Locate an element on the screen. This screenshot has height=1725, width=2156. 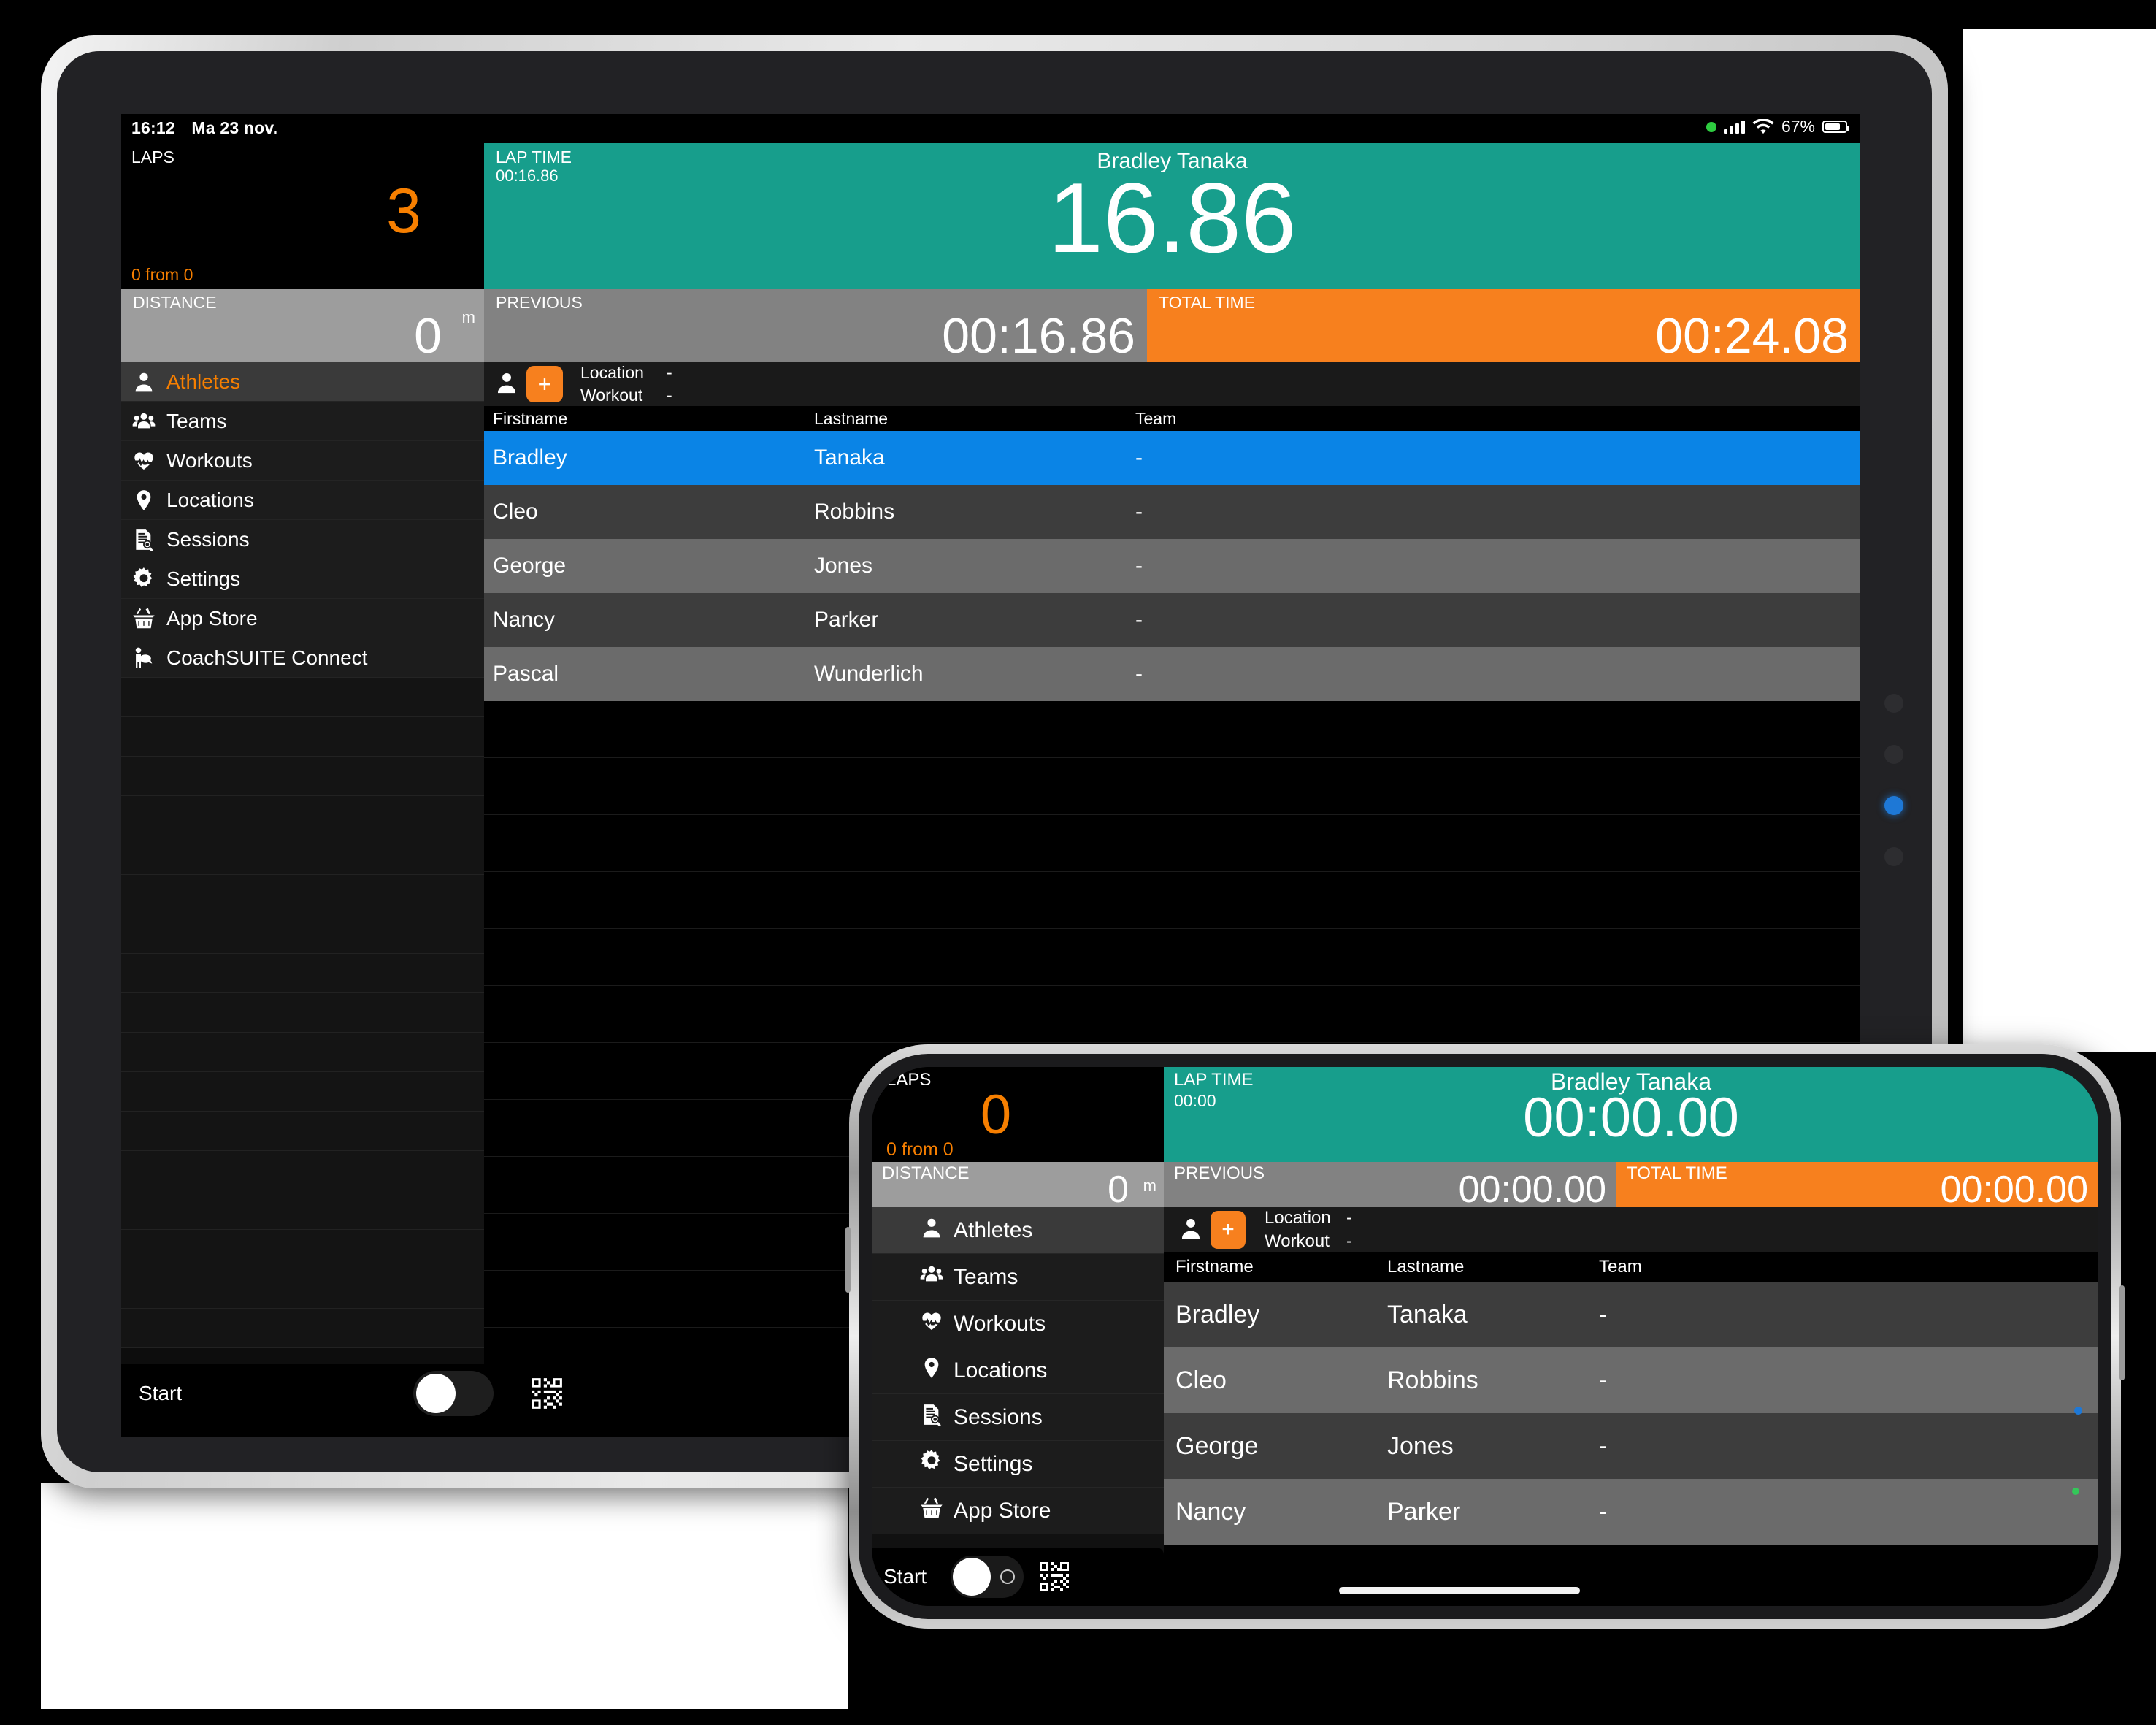
phone-start-toggle is located at coordinates (987, 1577).